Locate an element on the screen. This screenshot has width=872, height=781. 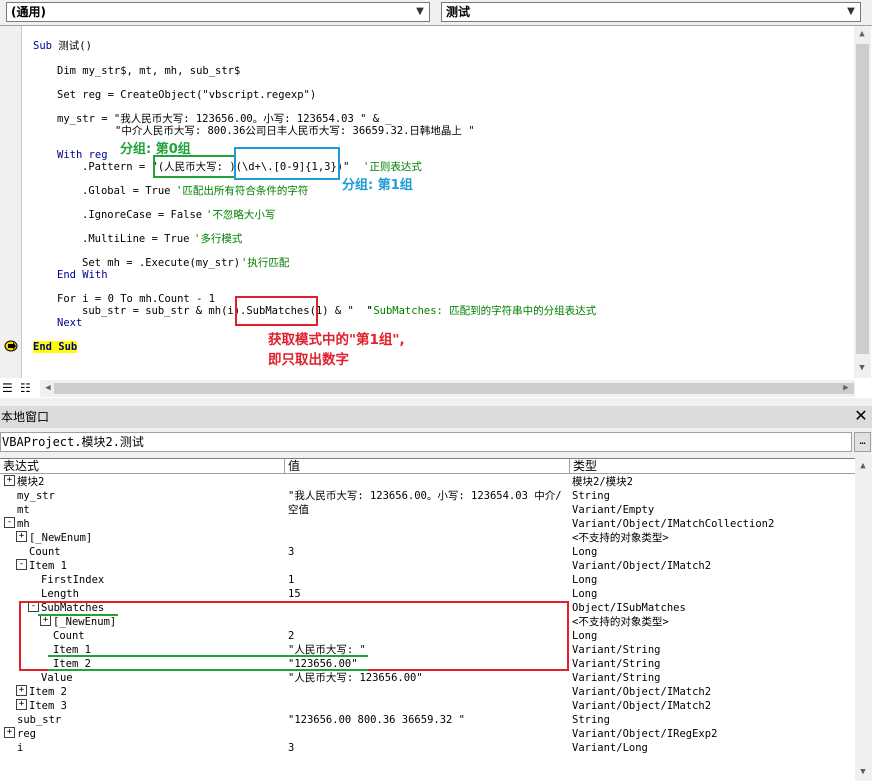
locals-row: Length 15 Long is located at coordinates (427, 594).